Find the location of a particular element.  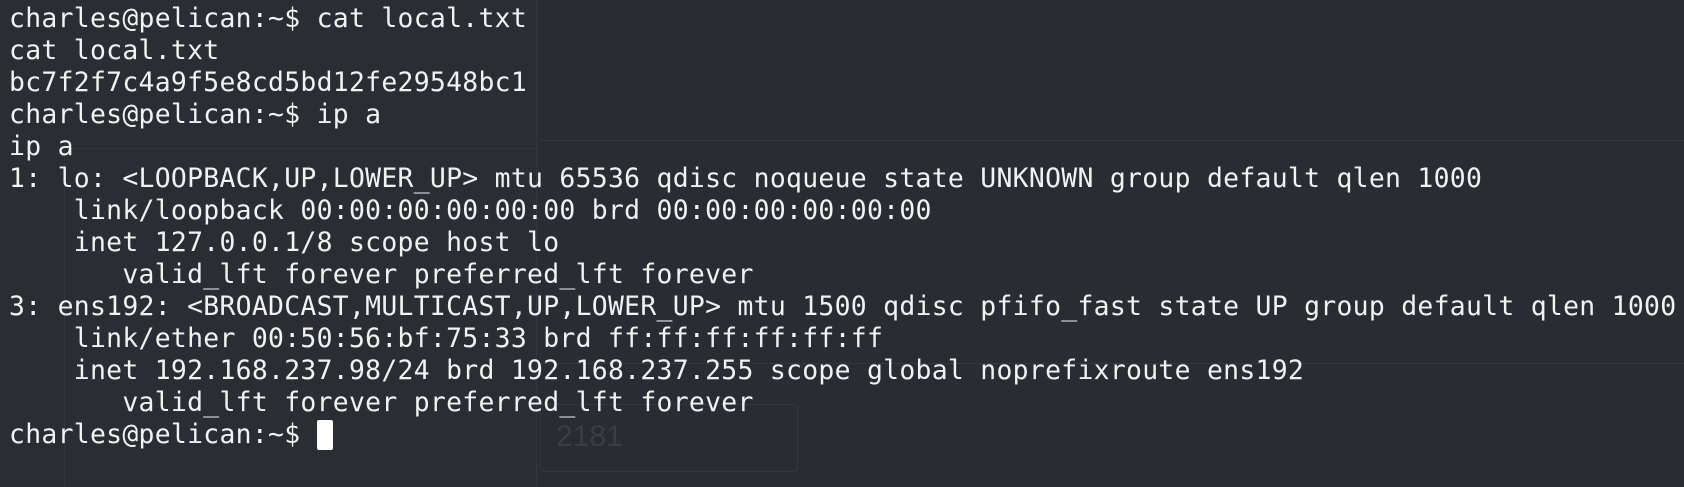

terminal-line: cat local.txt is located at coordinates (114, 50).